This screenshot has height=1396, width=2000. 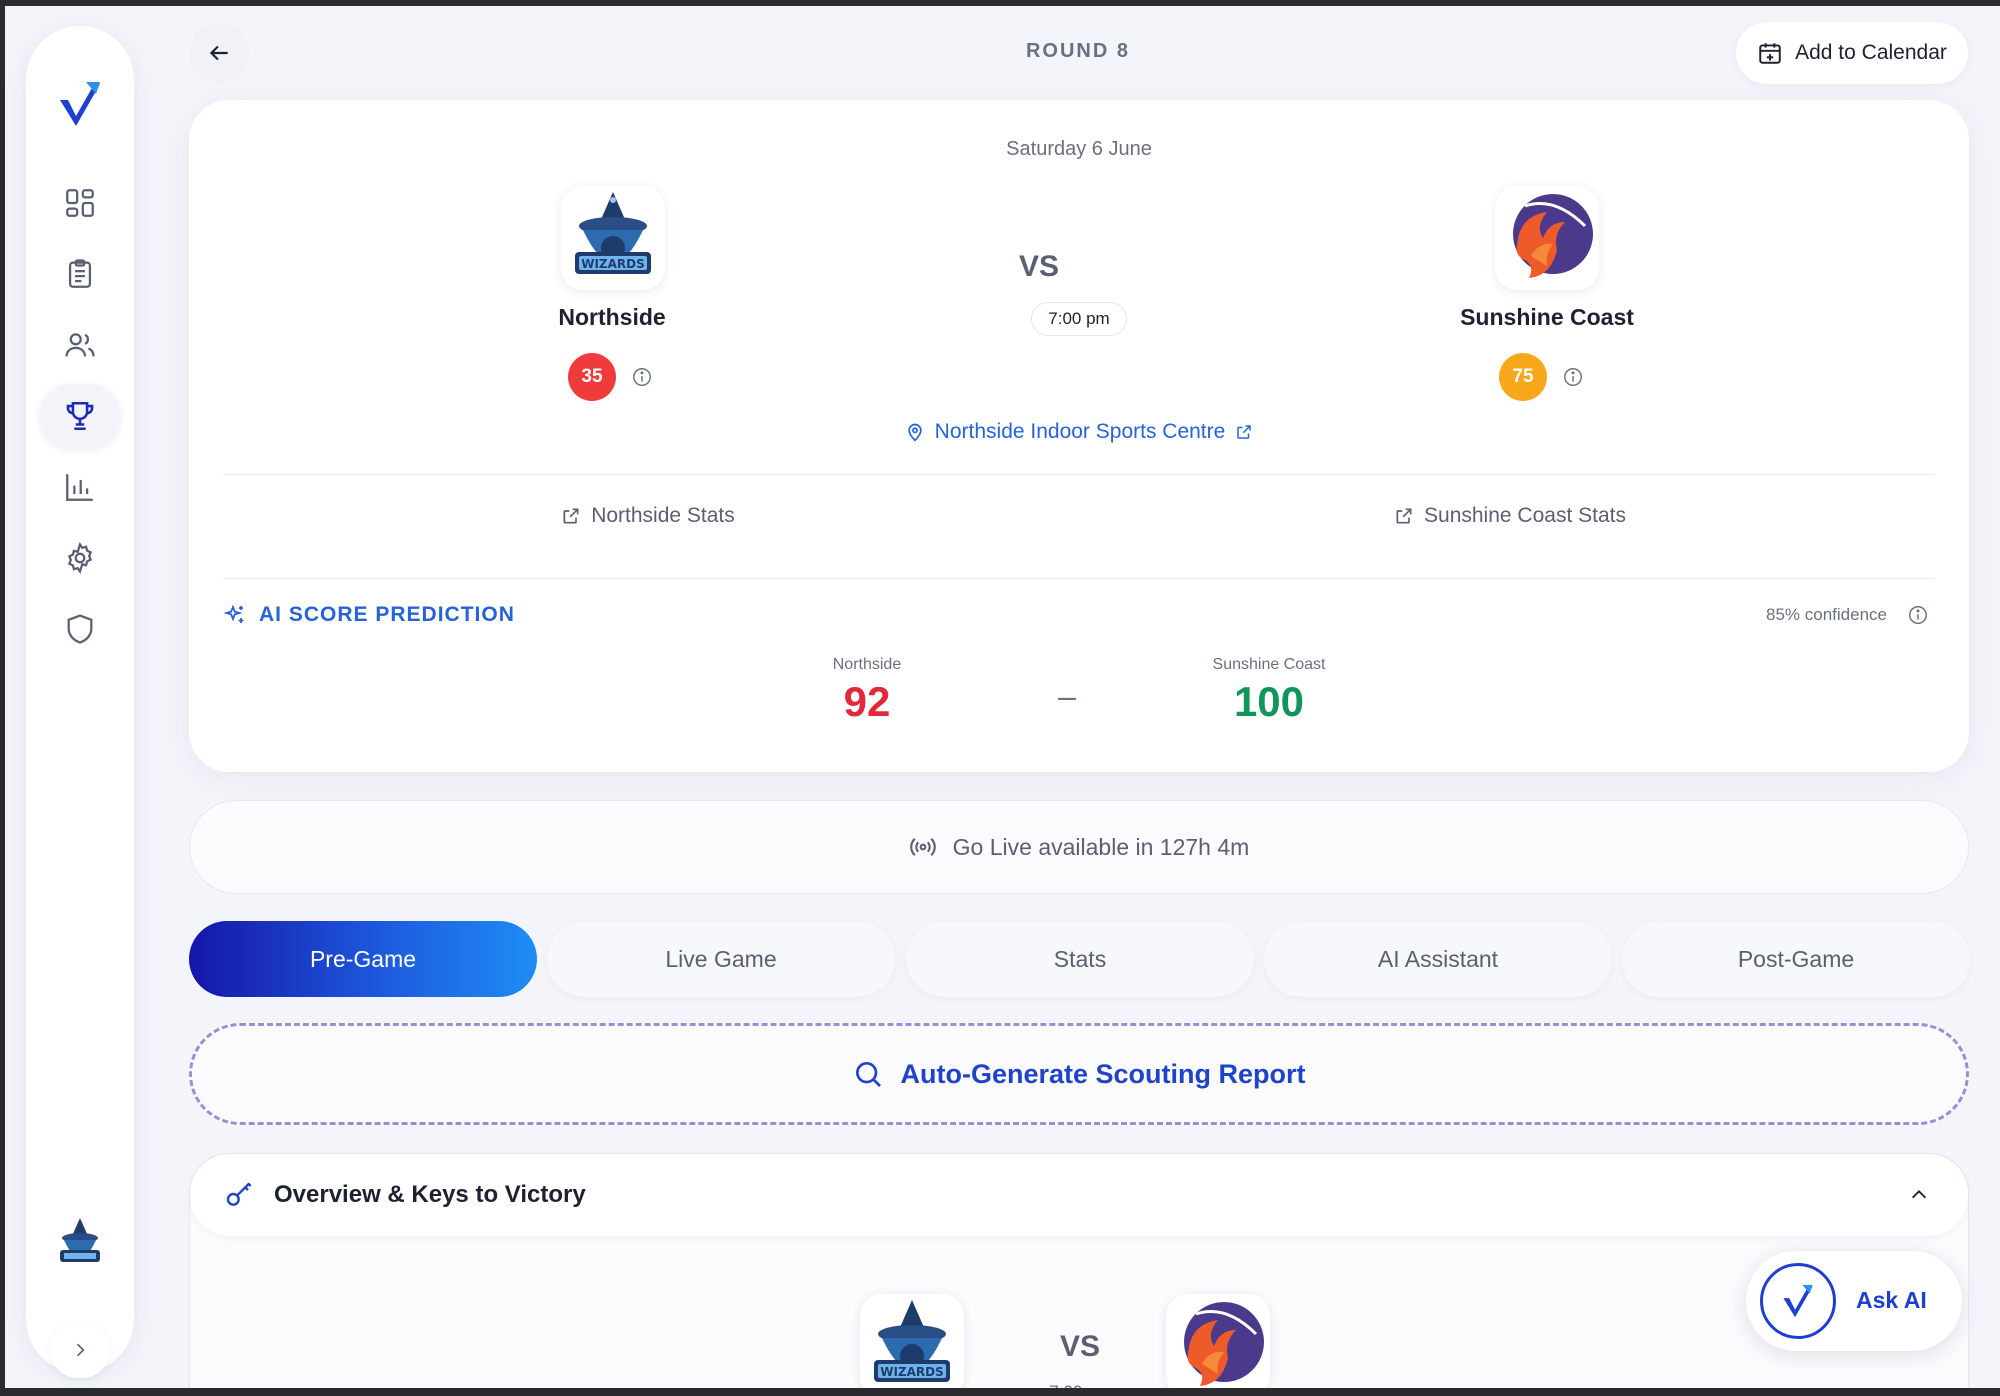 I want to click on scouting-label: Auto-Generate Scouting Report, so click(x=1103, y=1073).